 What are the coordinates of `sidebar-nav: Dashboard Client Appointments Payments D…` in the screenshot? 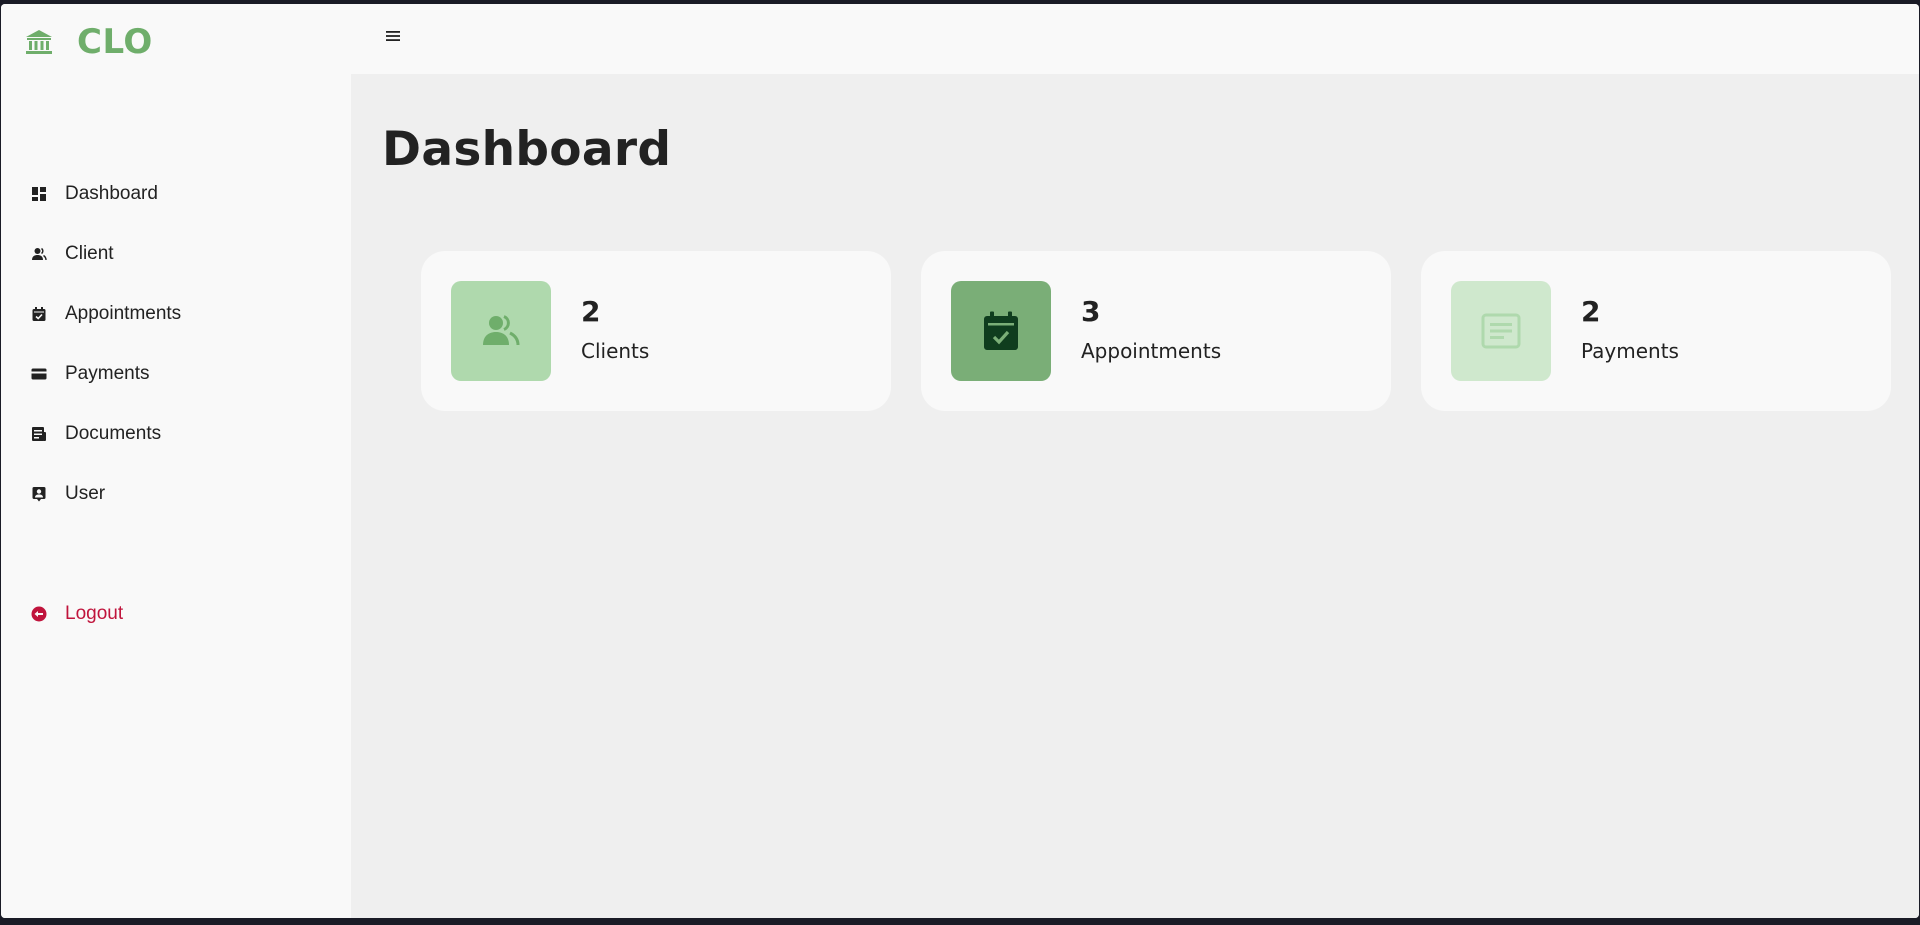 It's located at (176, 344).